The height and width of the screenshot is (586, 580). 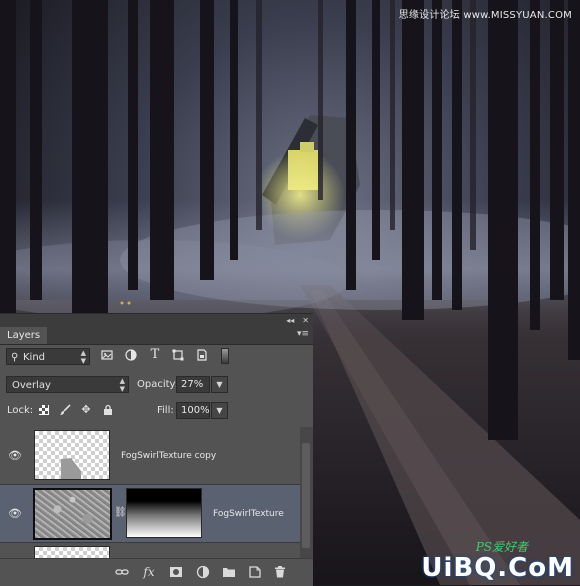 I want to click on scrollbar-thumb, so click(x=306, y=495).